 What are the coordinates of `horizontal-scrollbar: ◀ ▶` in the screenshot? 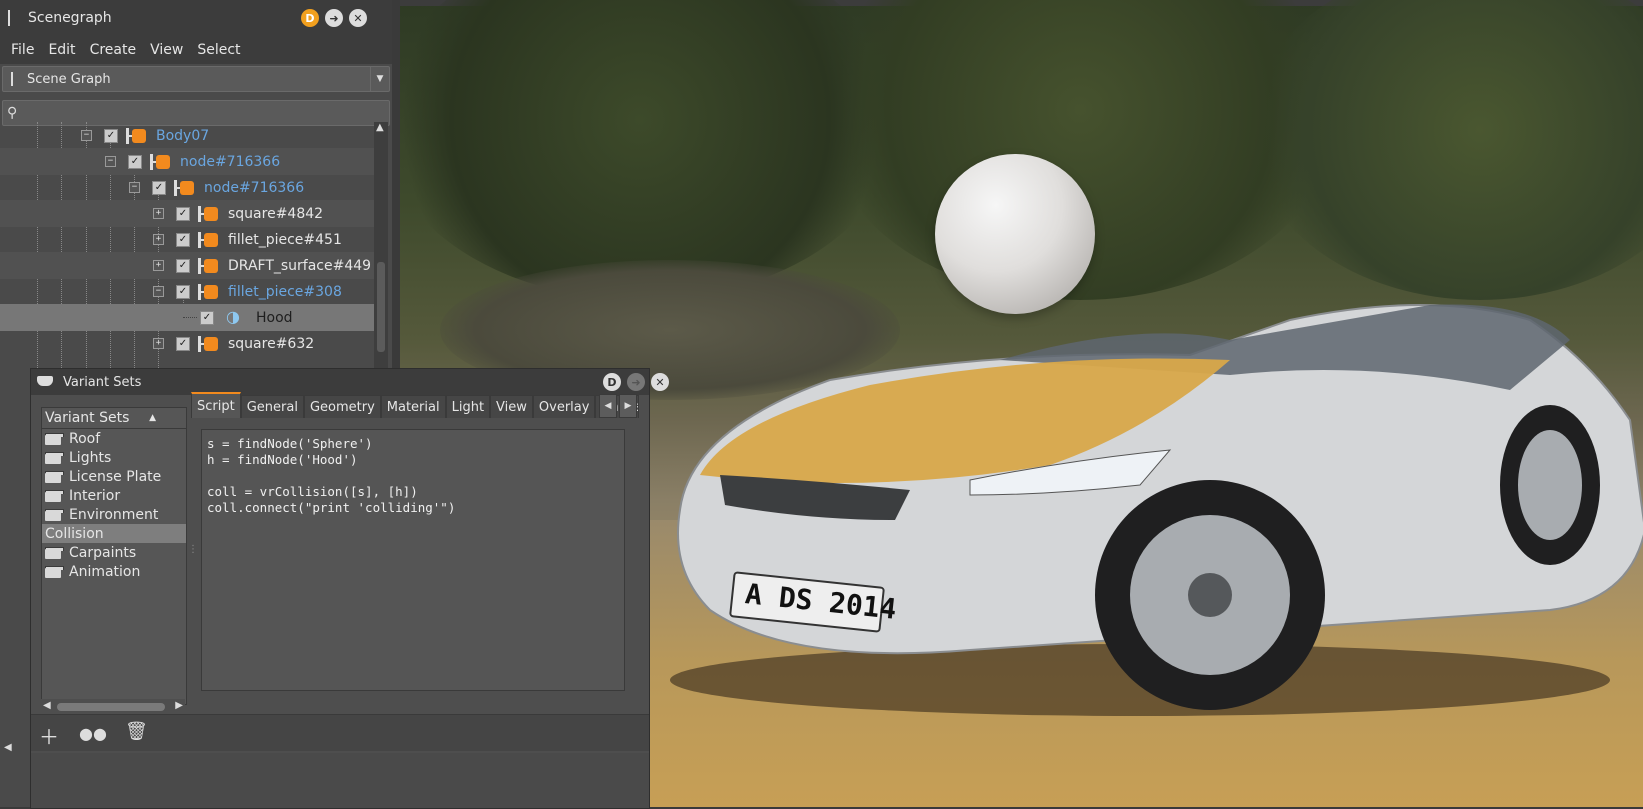 It's located at (113, 707).